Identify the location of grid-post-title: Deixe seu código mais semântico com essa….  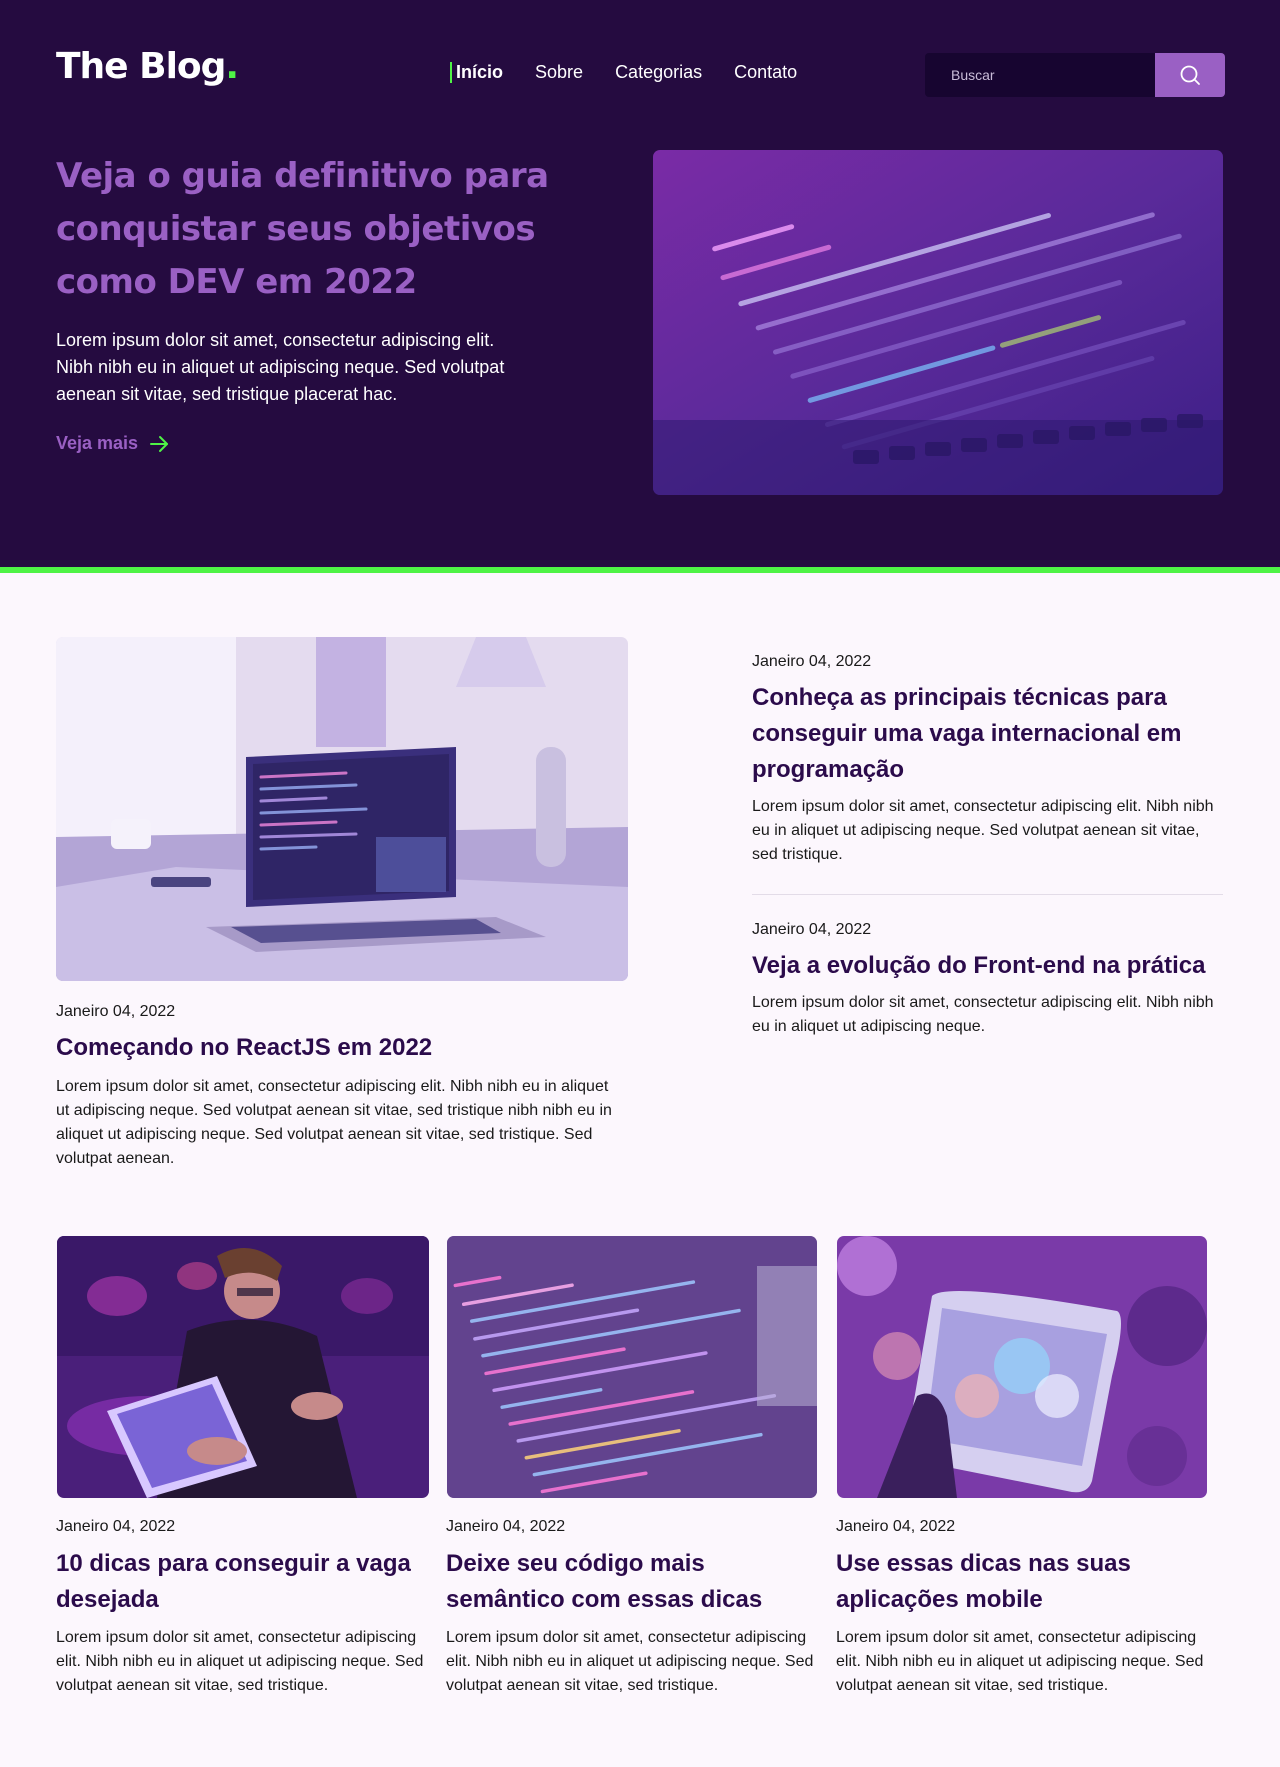
(632, 1582).